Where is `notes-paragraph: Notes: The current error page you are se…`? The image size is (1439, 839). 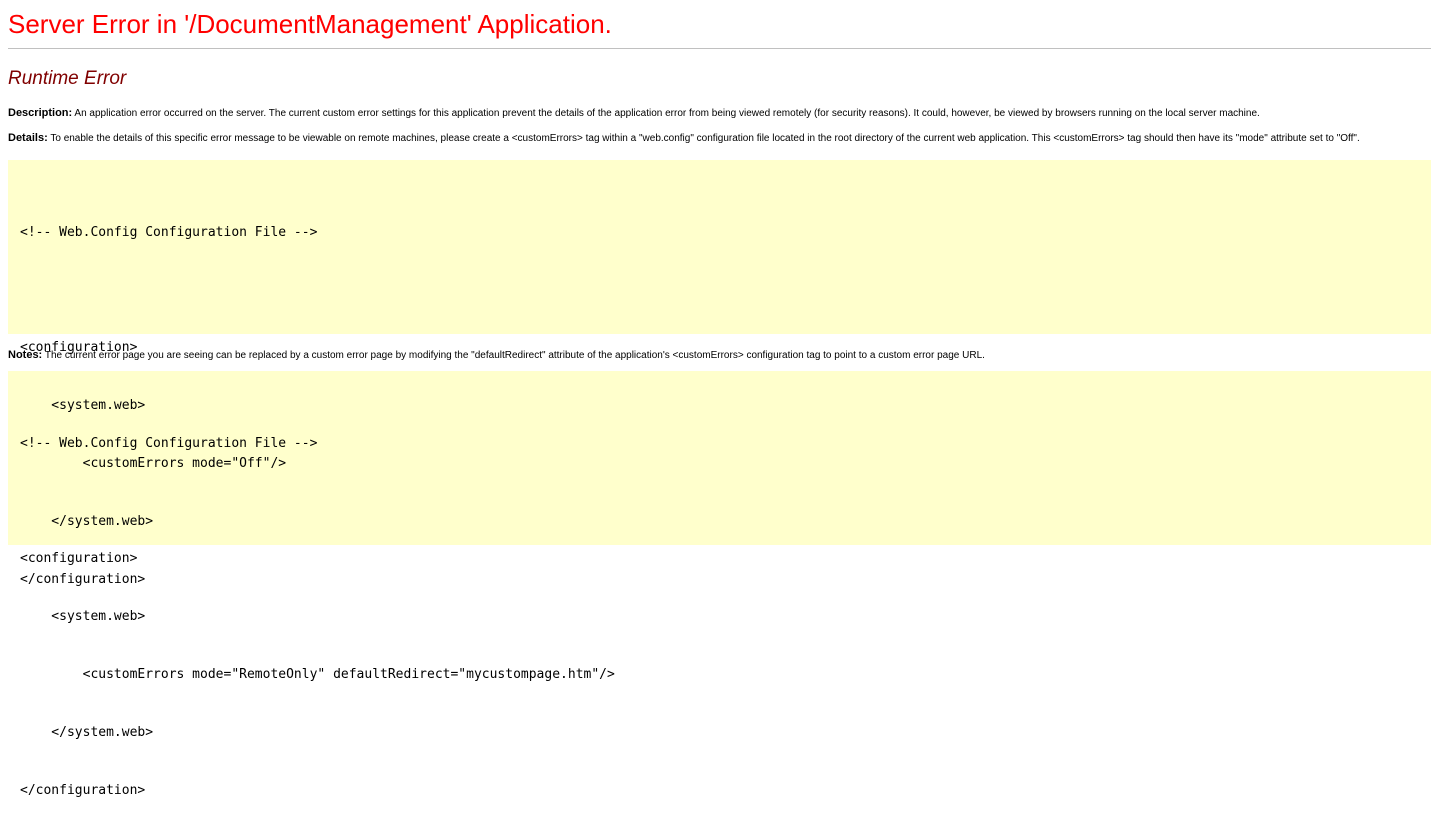
notes-paragraph: Notes: The current error page you are se… is located at coordinates (719, 355).